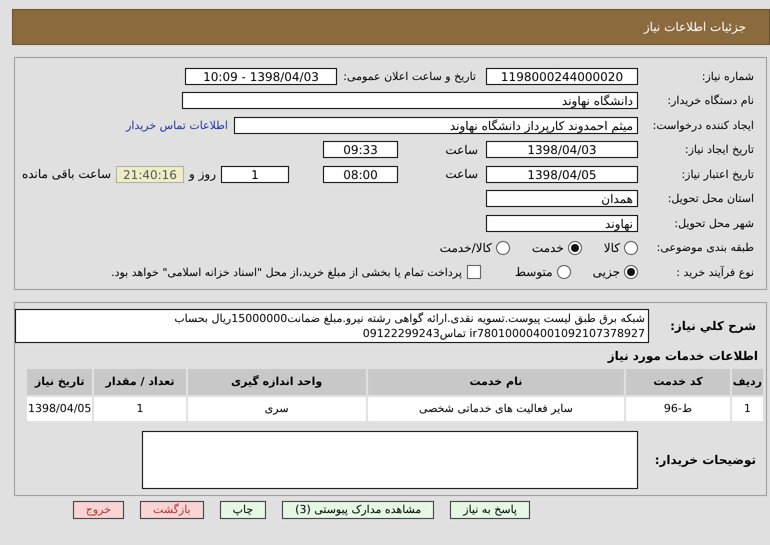 Image resolution: width=770 pixels, height=545 pixels. What do you see at coordinates (695, 27) in the screenshot?
I see `page-title: جزئیات اطلاعات نیاز` at bounding box center [695, 27].